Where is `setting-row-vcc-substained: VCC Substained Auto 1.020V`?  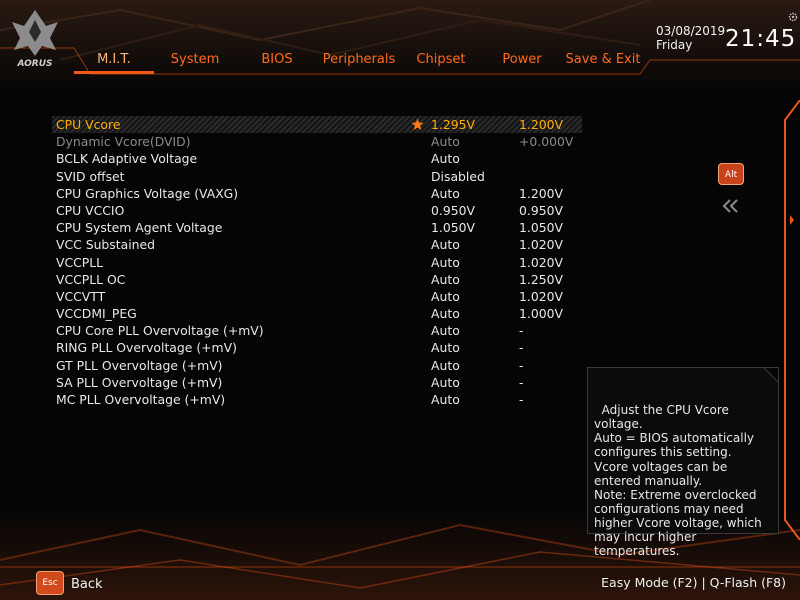
setting-row-vcc-substained: VCC Substained Auto 1.020V is located at coordinates (317, 244).